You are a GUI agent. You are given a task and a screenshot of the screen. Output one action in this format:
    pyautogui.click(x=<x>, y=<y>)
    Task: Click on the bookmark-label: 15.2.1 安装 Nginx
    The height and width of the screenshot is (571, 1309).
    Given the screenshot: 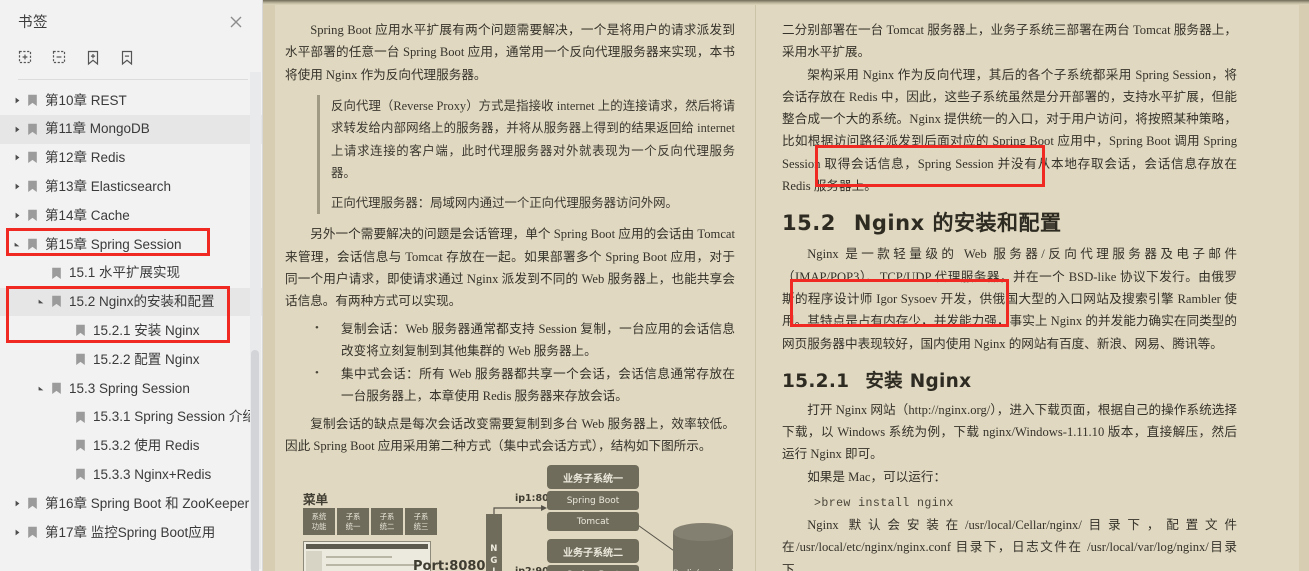 What is the action you would take?
    pyautogui.click(x=146, y=331)
    